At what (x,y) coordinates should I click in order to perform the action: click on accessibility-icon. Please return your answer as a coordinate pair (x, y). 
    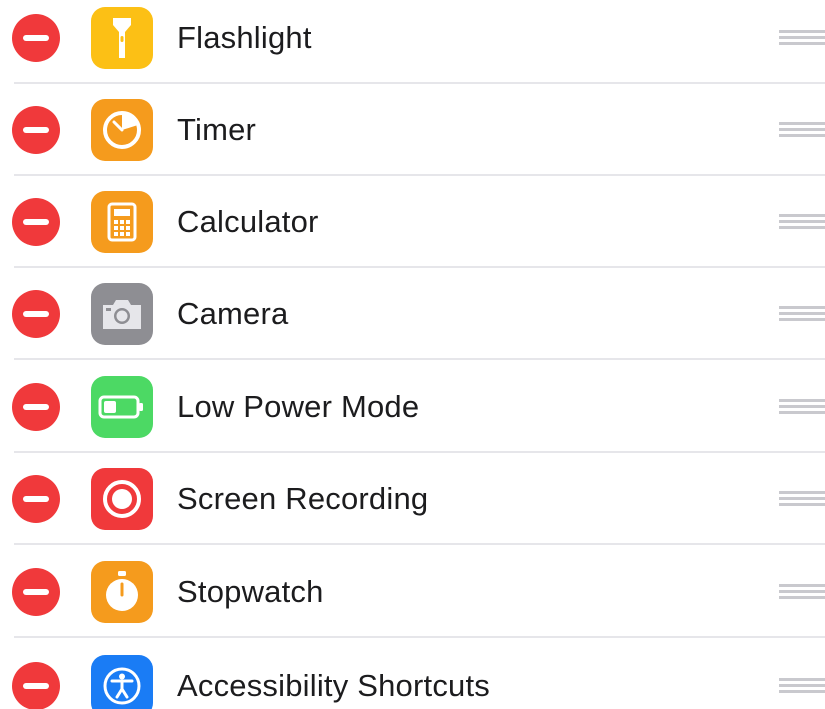
    Looking at the image, I should click on (122, 682).